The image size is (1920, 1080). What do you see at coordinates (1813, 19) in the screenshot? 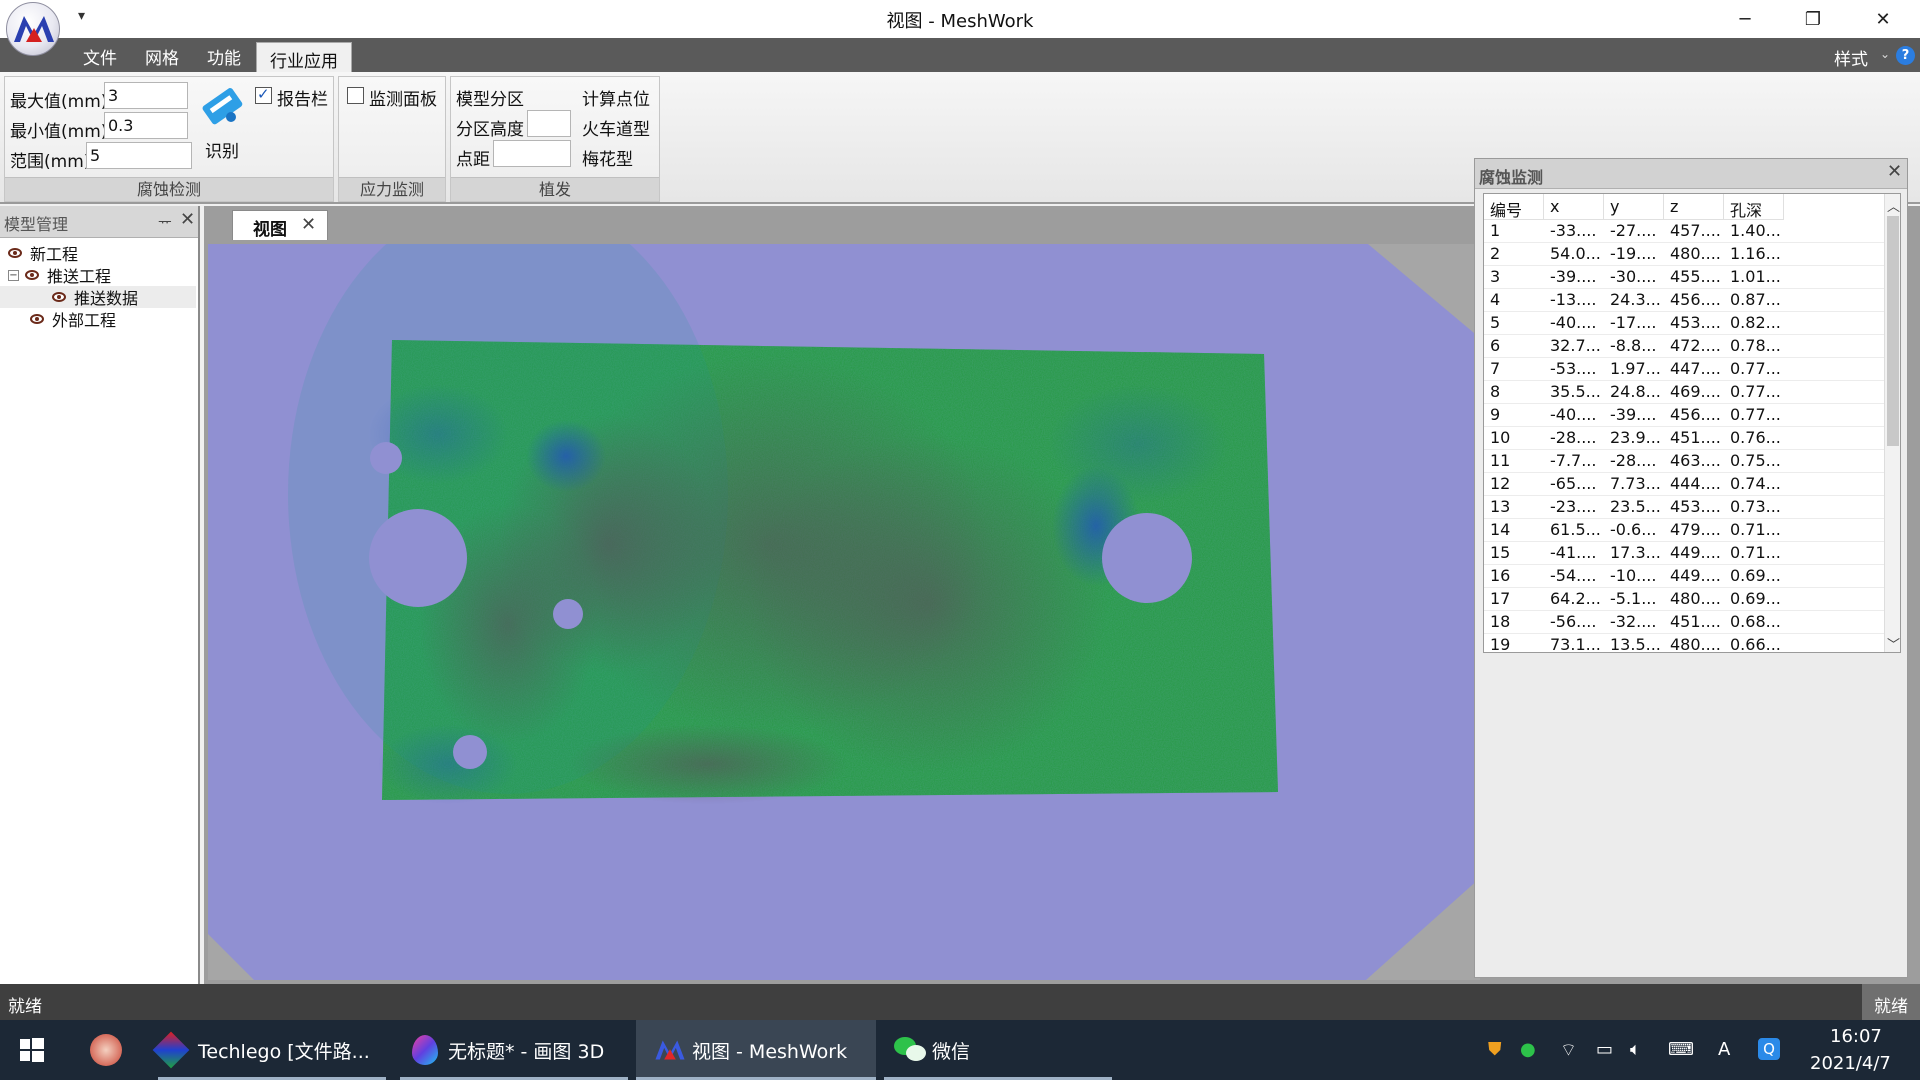
I see `restore-button: ❐` at bounding box center [1813, 19].